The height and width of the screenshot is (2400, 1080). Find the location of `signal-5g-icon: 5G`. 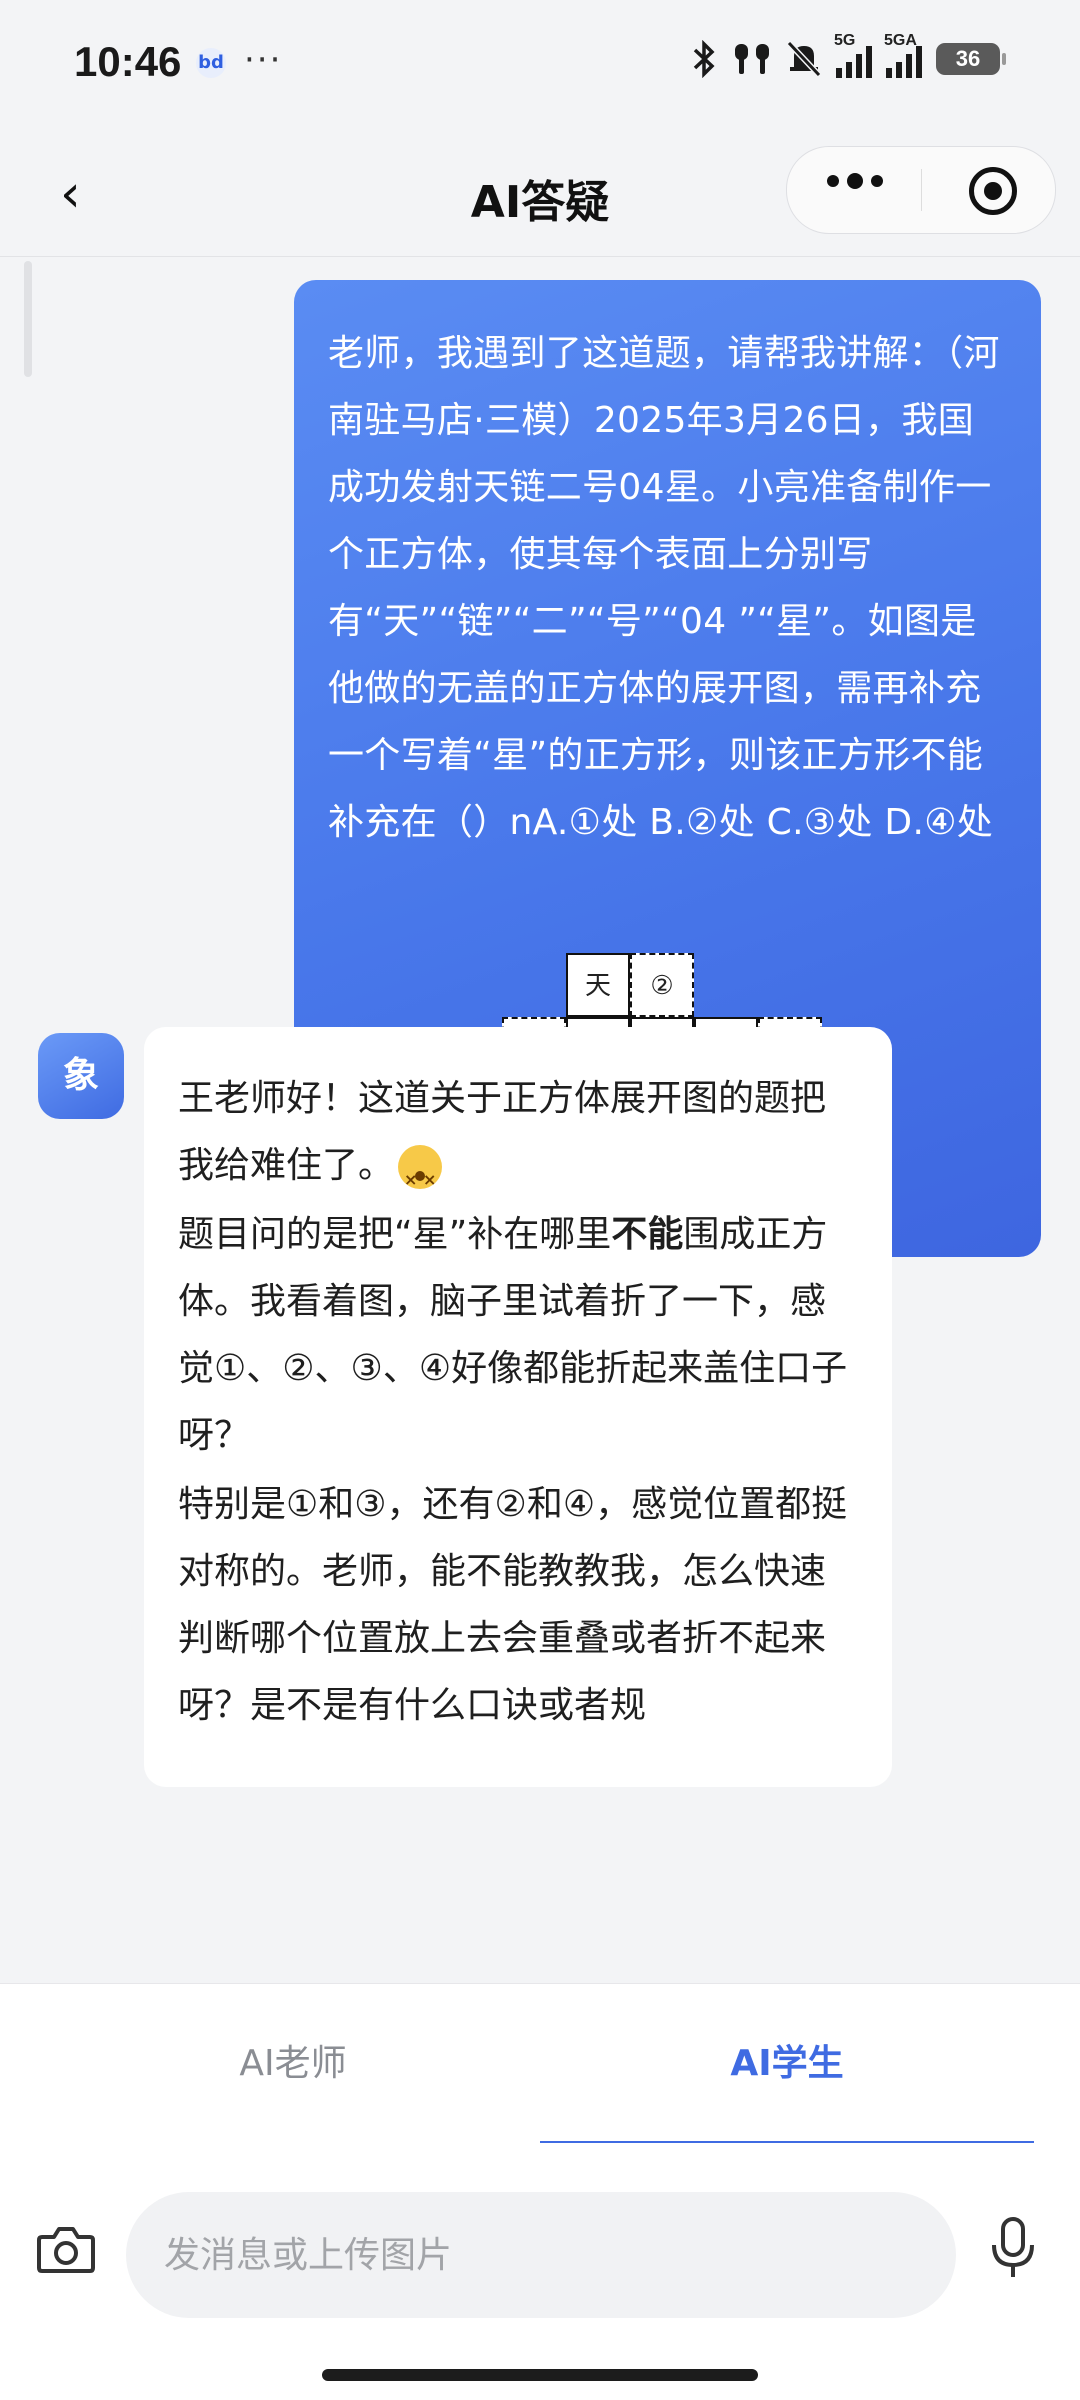

signal-5g-icon: 5G is located at coordinates (853, 55).